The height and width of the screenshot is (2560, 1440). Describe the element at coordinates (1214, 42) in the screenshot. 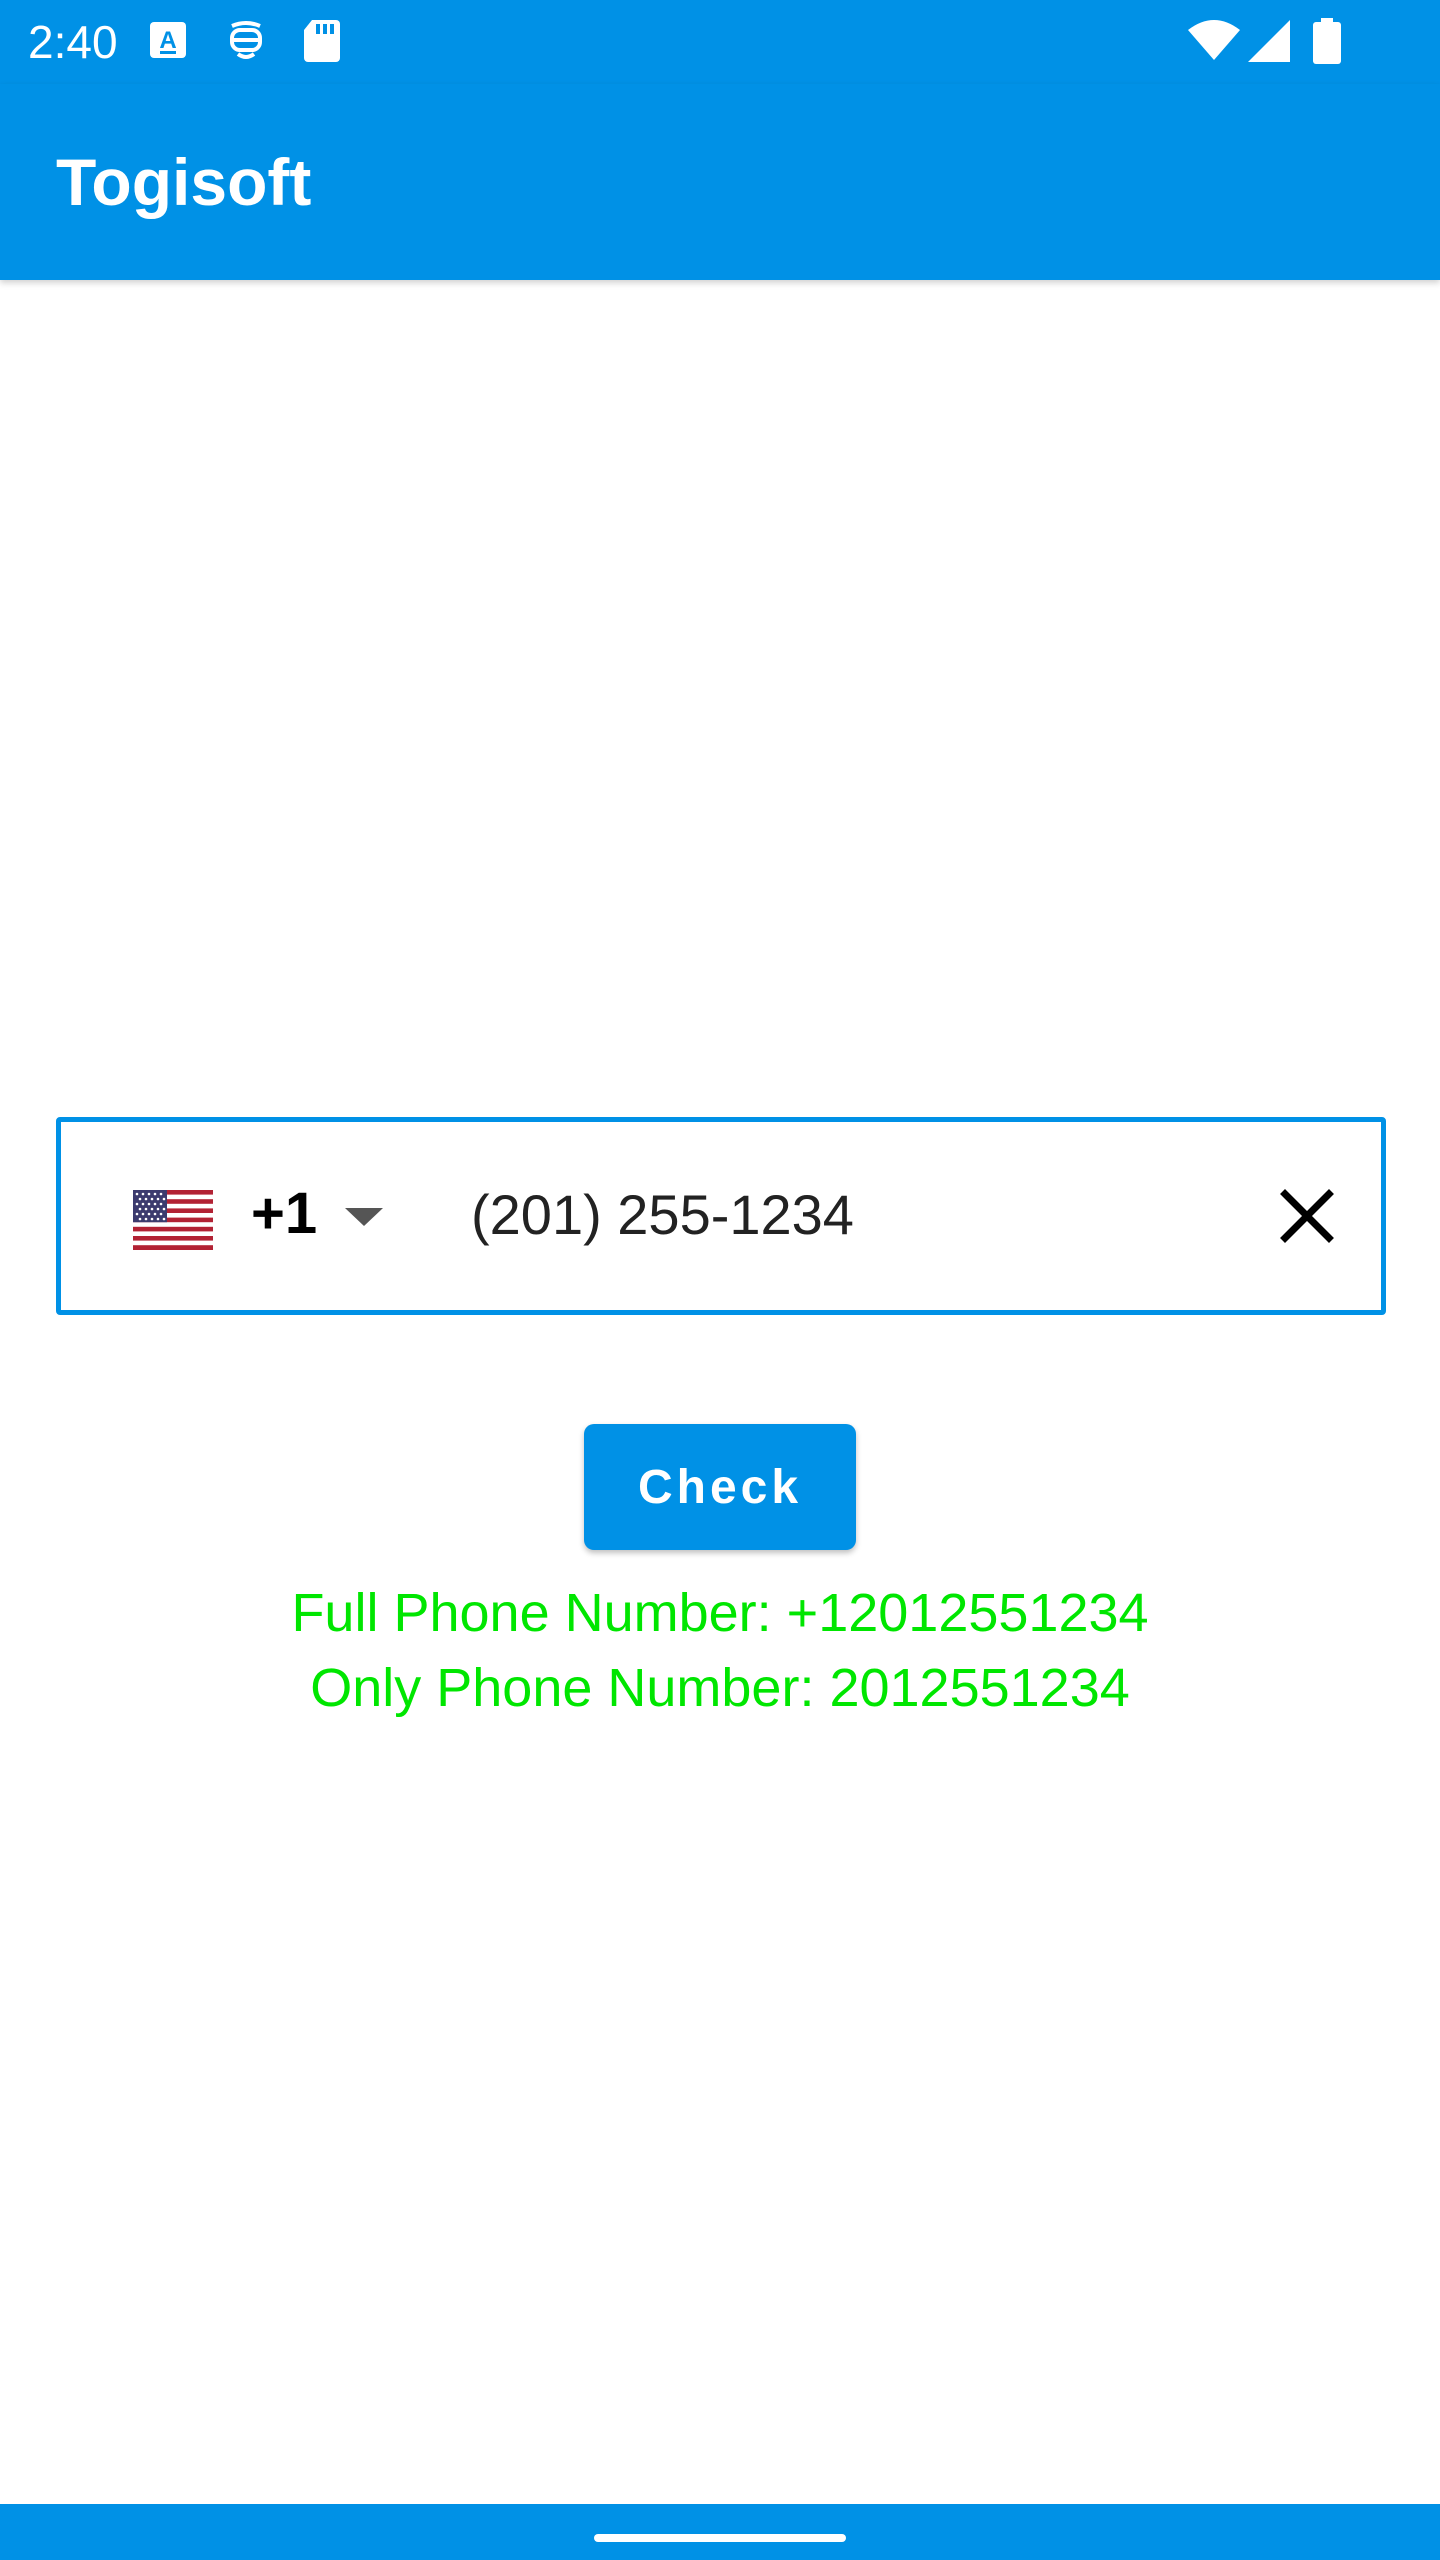

I see `wifi-icon` at that location.